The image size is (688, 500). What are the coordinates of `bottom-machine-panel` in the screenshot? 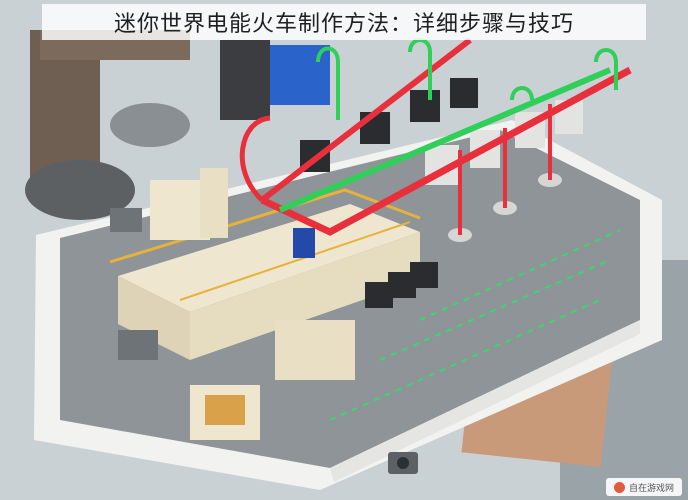 It's located at (225, 410).